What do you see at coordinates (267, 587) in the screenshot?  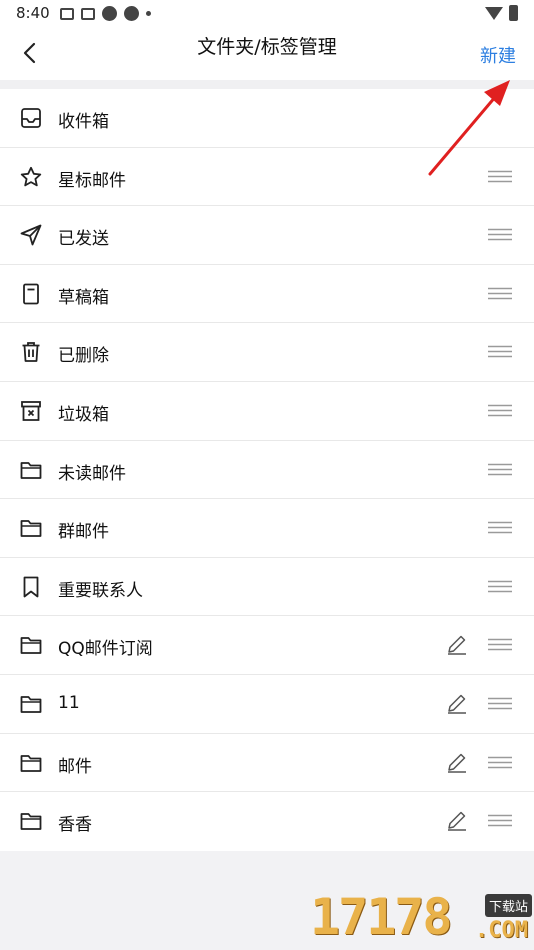 I see `folder-row: 重要联系人` at bounding box center [267, 587].